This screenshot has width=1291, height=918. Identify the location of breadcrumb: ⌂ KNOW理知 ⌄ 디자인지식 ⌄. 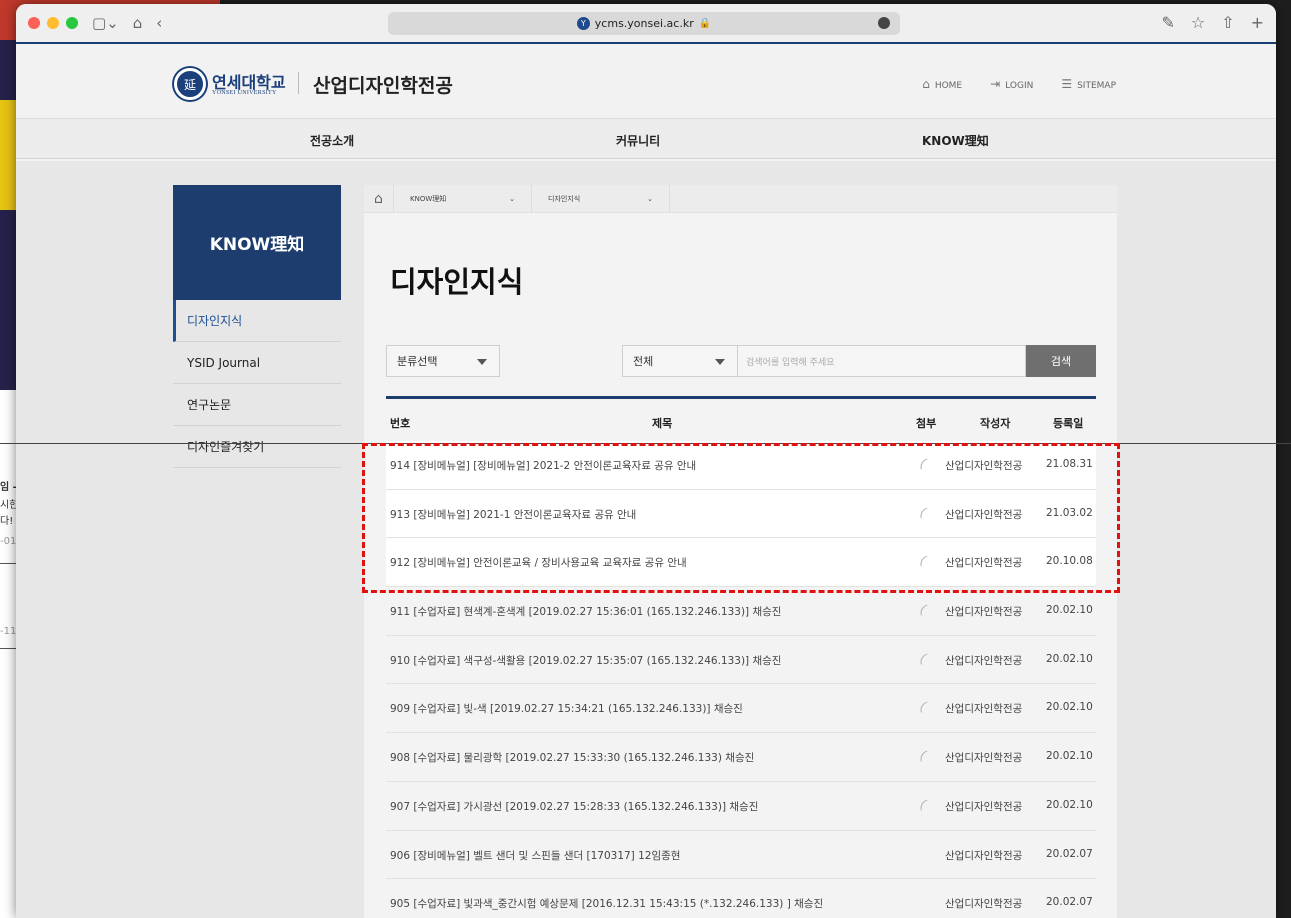
(740, 198).